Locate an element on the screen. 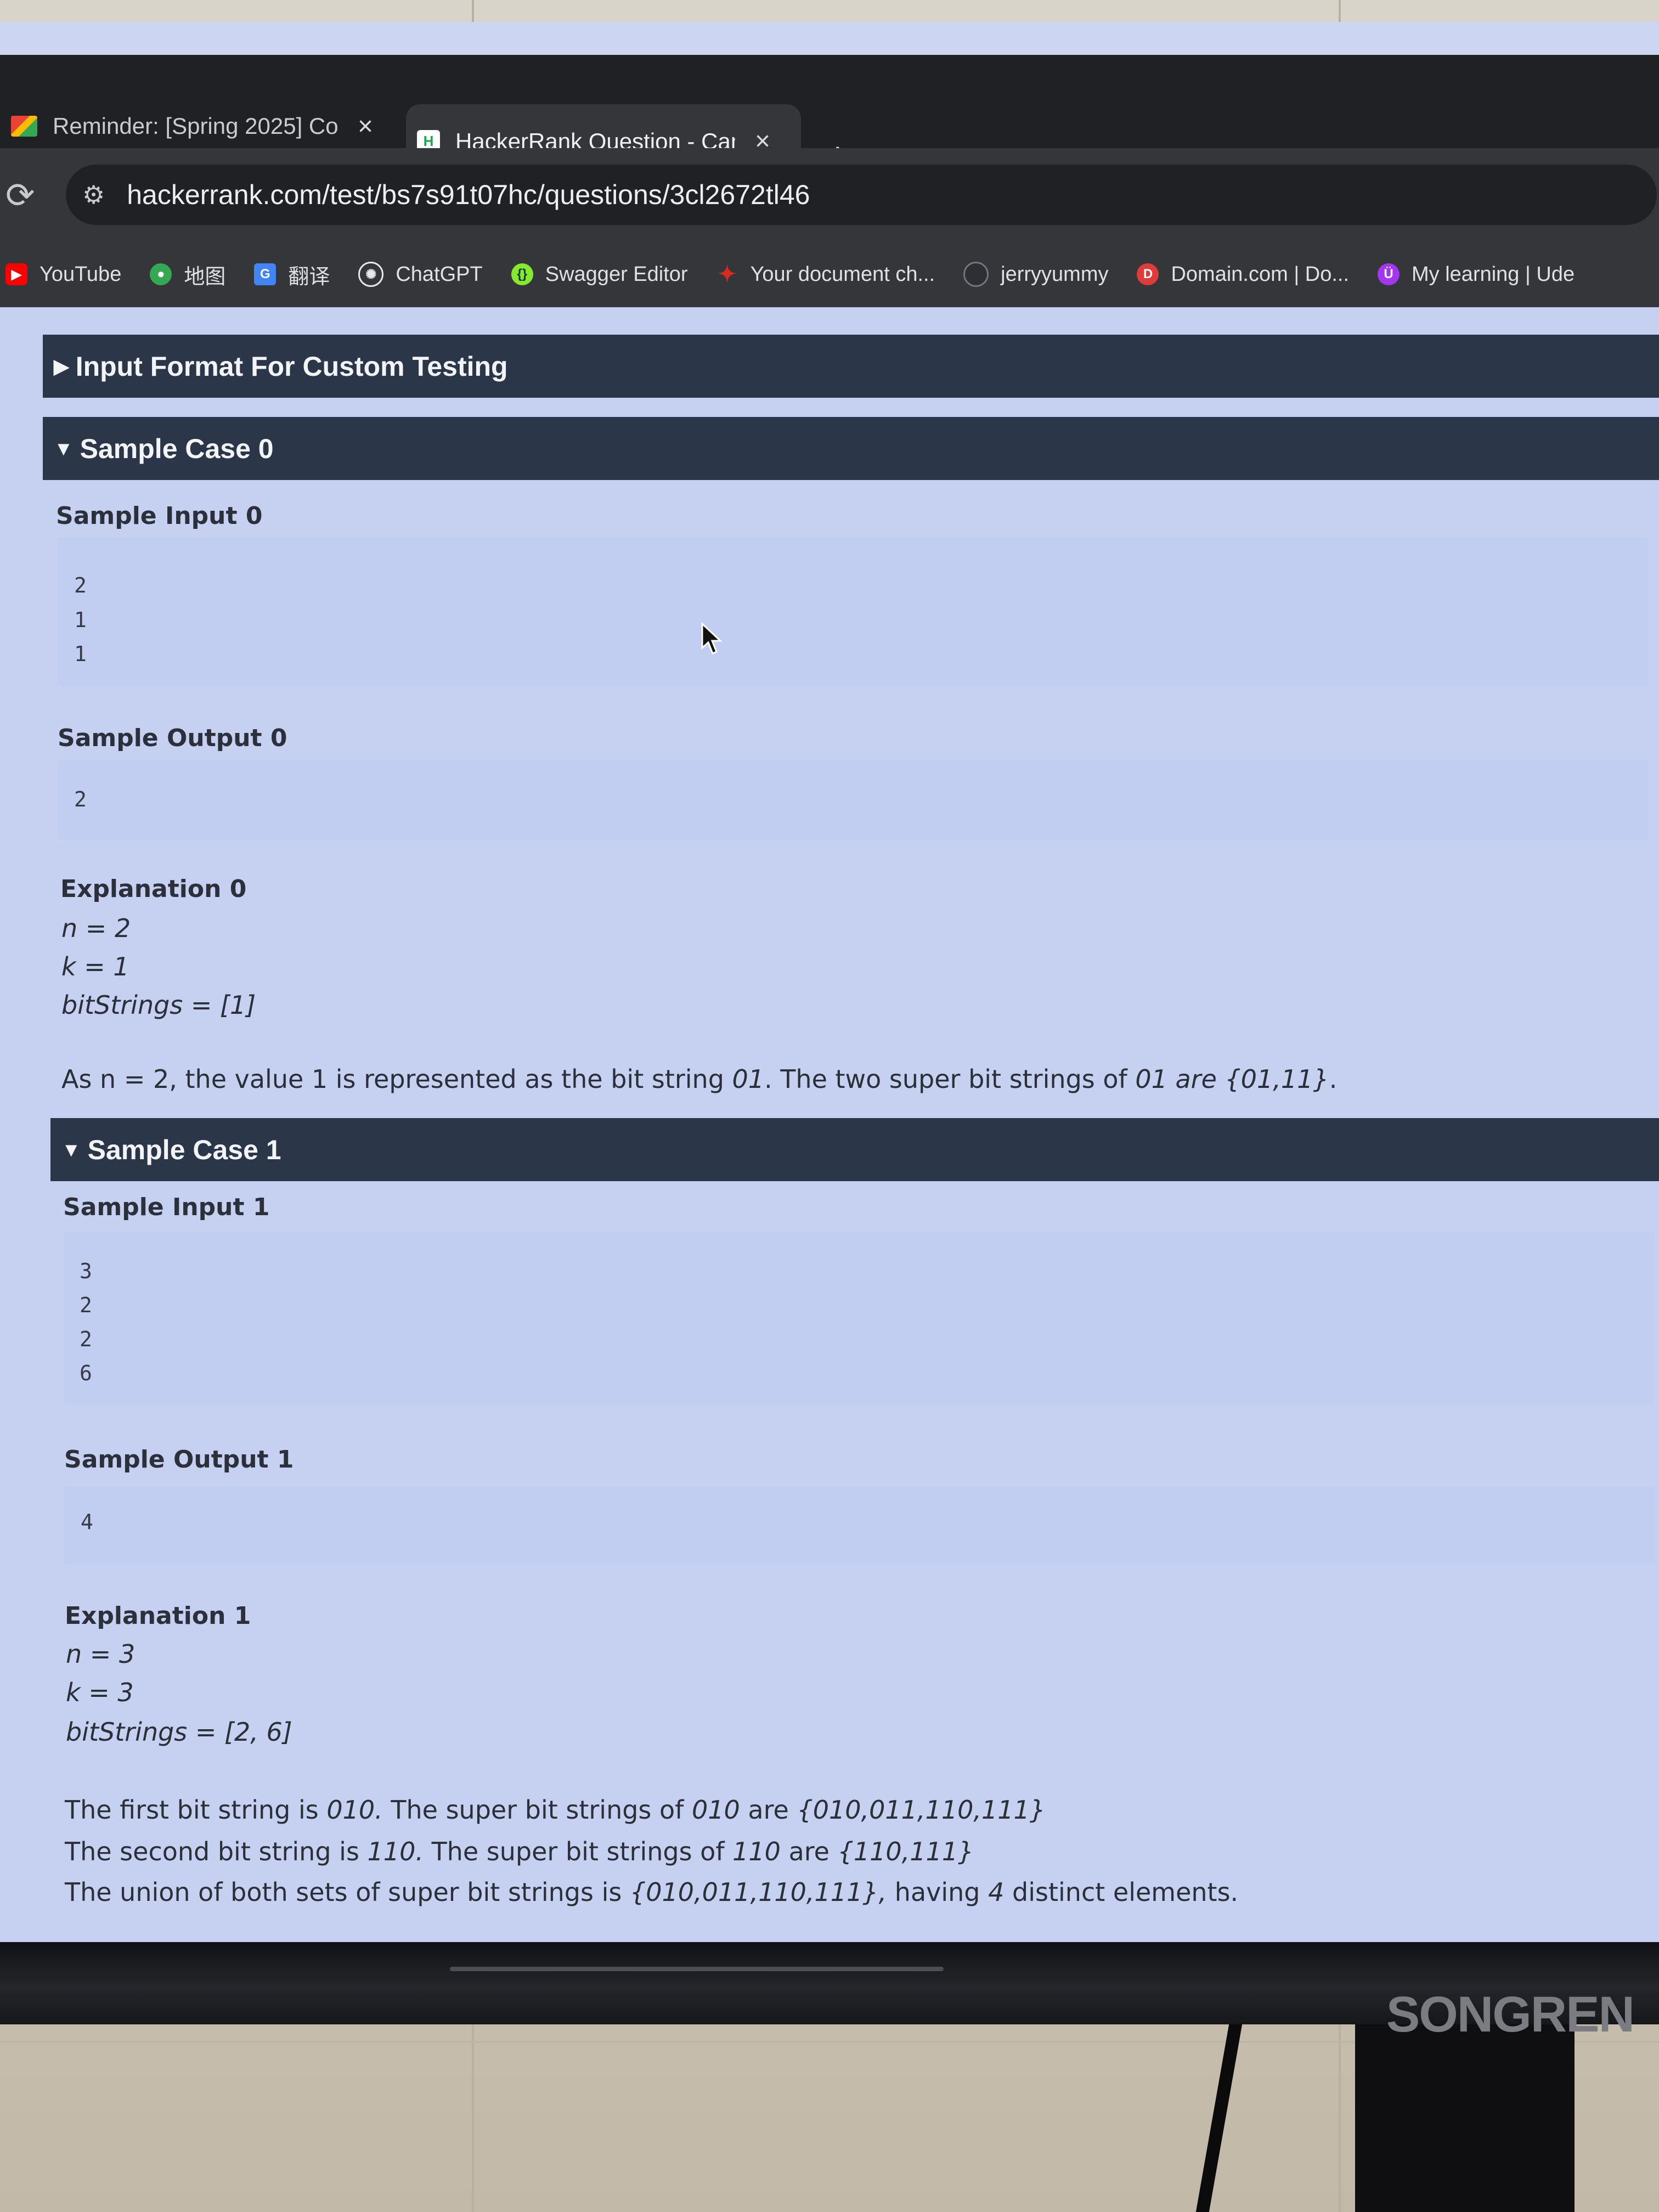  bookmark-swagger: {} Swagger Editor is located at coordinates (599, 274).